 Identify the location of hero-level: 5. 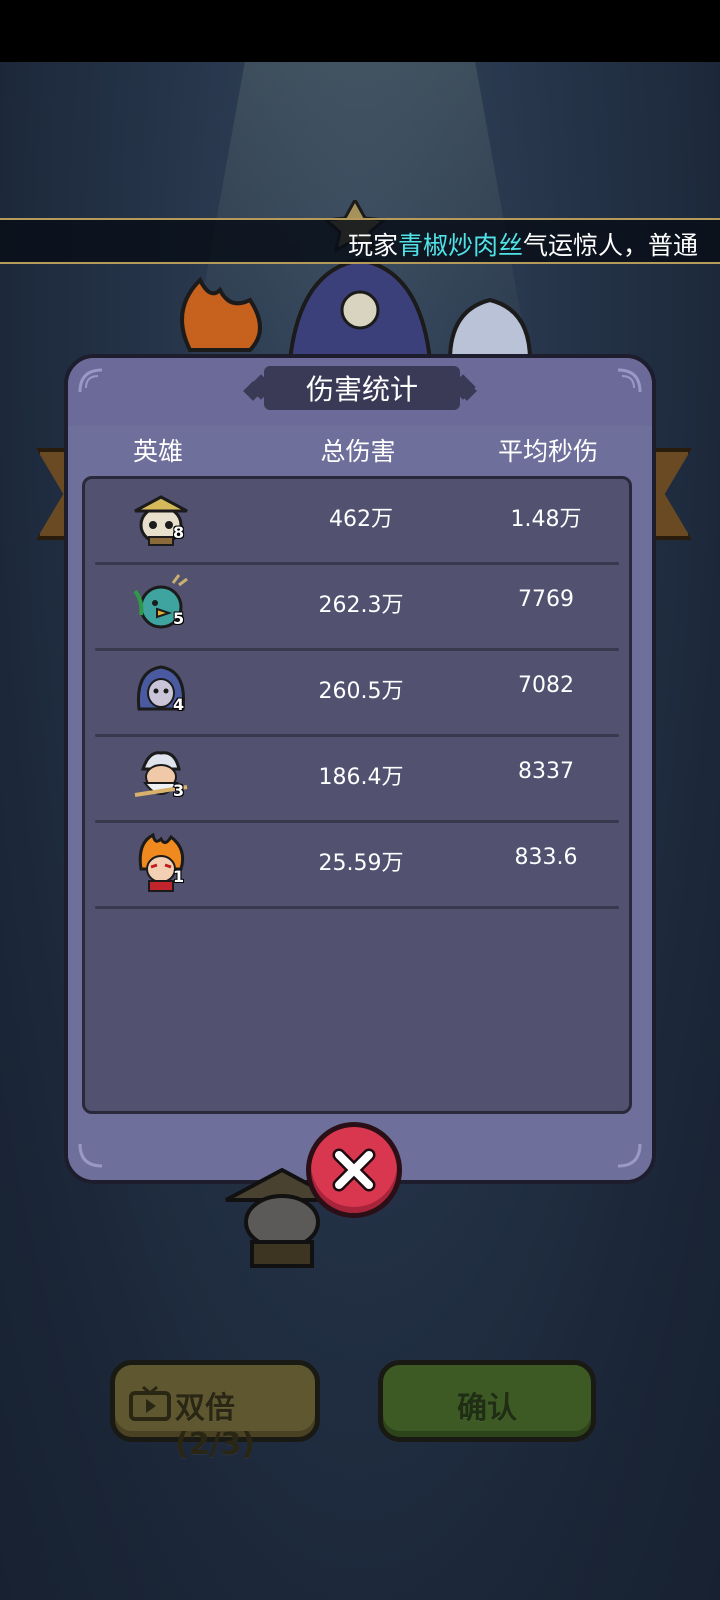
(179, 618).